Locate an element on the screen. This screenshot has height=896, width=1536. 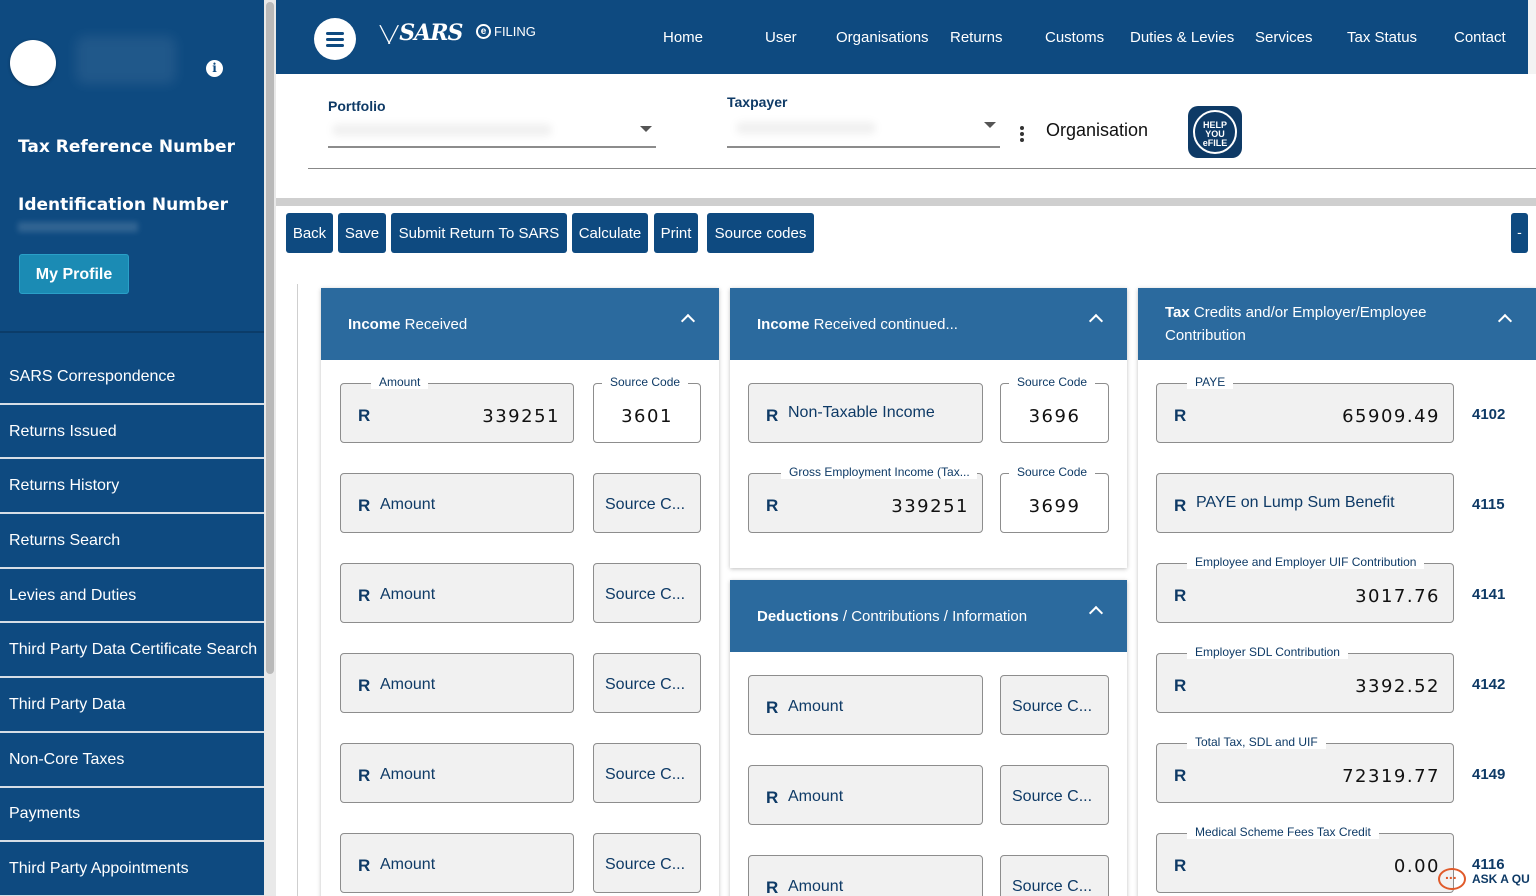
print-button: Print is located at coordinates (676, 233).